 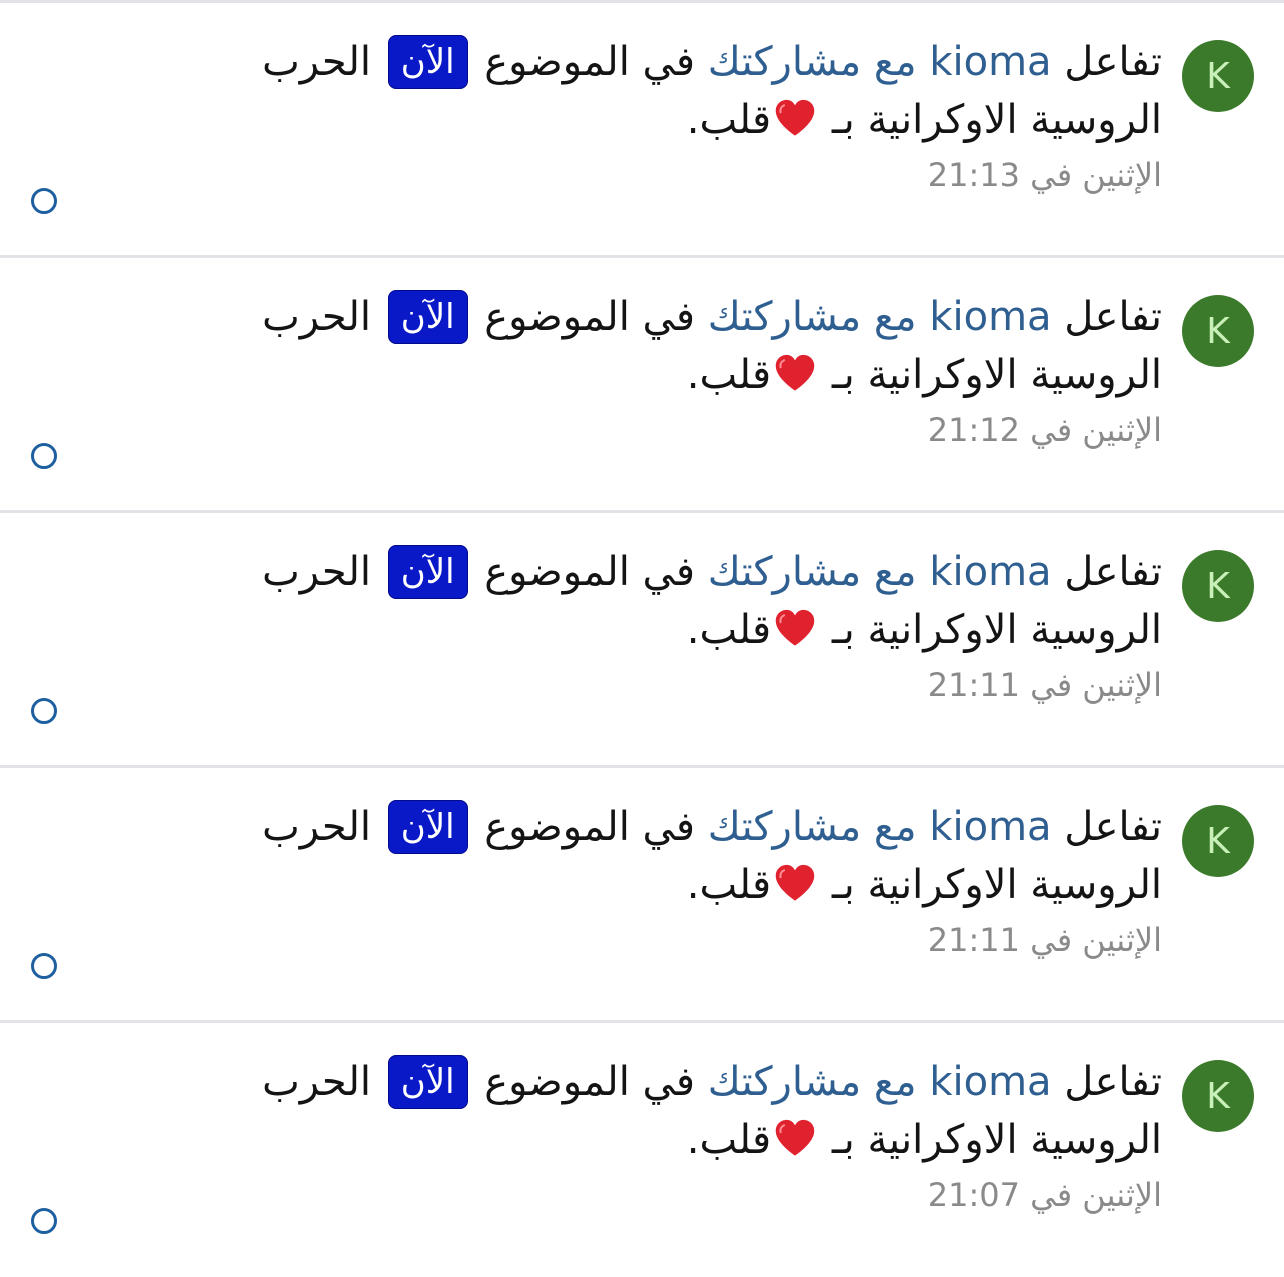 What do you see at coordinates (661, 1195) in the screenshot?
I see `timestamp: الإثنين في 21:07` at bounding box center [661, 1195].